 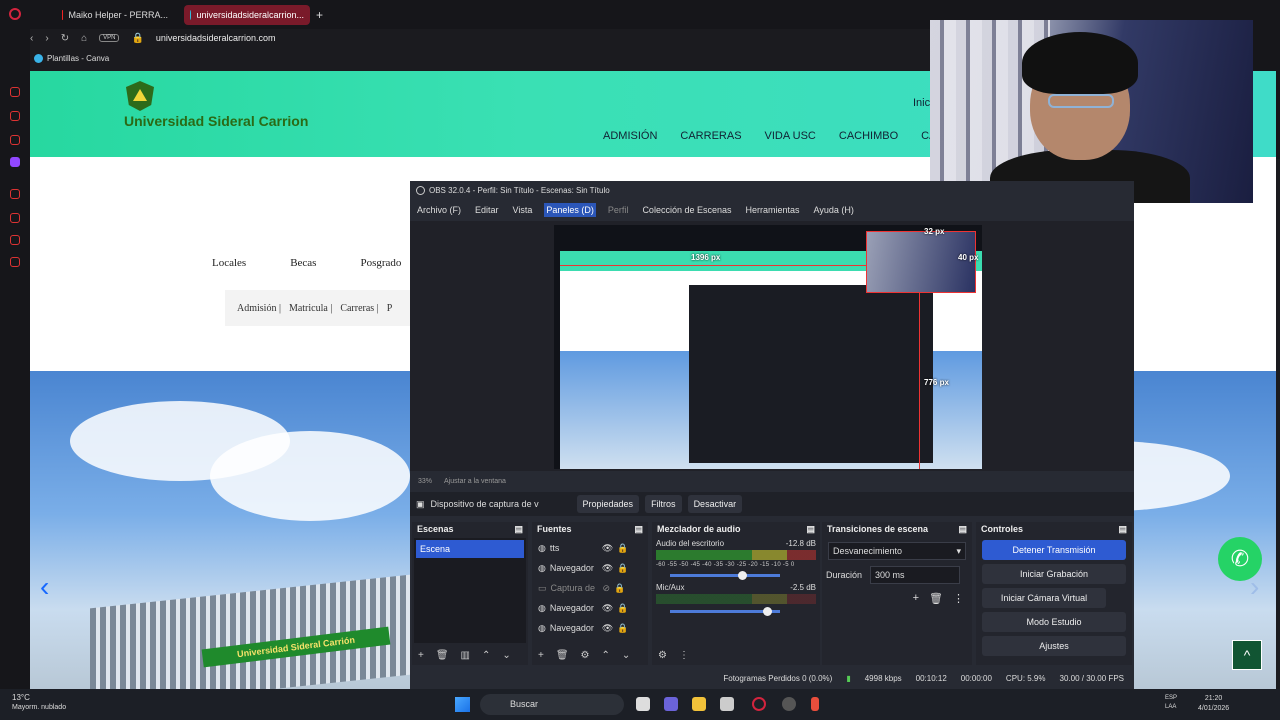 What do you see at coordinates (699, 704) in the screenshot?
I see `file-explorer-icon` at bounding box center [699, 704].